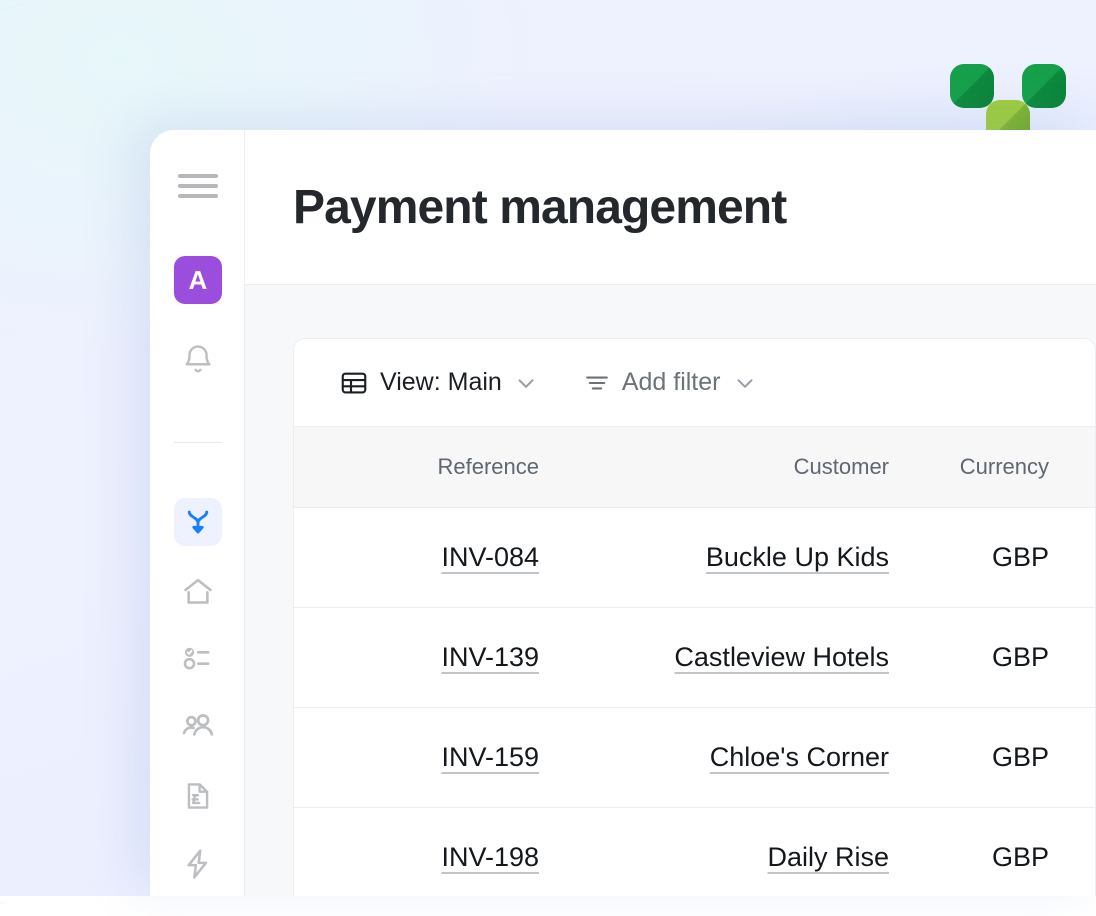 The image size is (1096, 916). I want to click on sidebar-rail: A, so click(197, 513).